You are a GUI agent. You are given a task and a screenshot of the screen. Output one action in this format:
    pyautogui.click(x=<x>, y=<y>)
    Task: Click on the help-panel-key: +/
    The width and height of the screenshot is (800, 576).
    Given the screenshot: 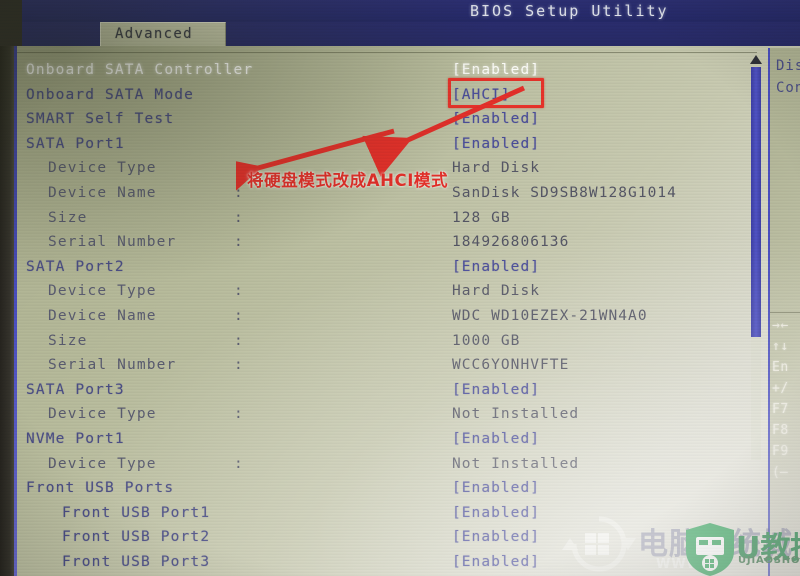 What is the action you would take?
    pyautogui.click(x=780, y=388)
    